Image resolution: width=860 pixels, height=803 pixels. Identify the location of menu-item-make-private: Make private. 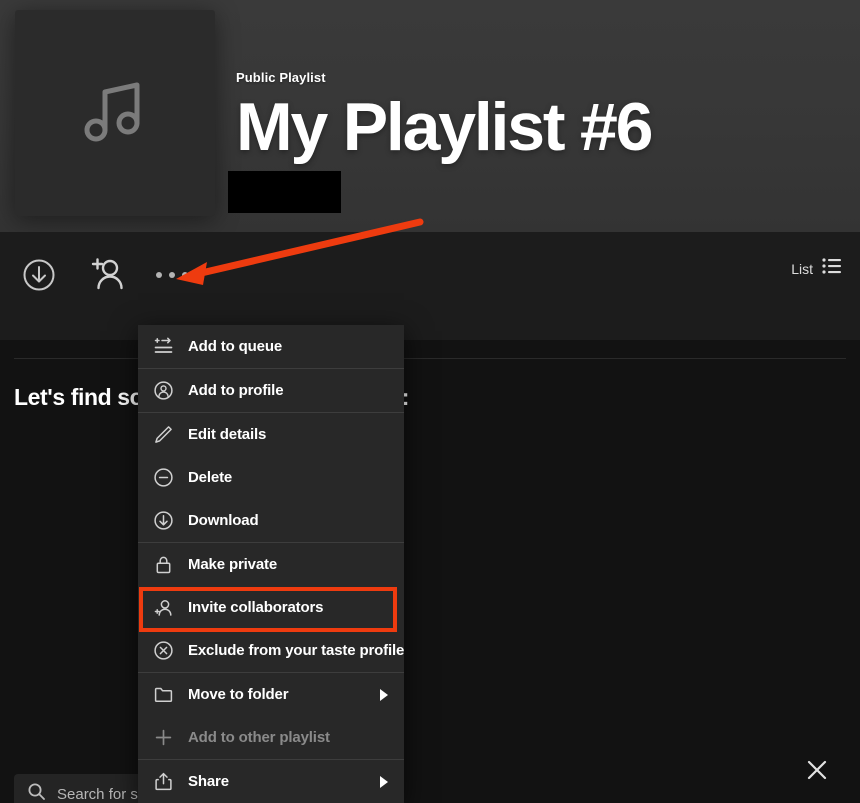
(271, 564).